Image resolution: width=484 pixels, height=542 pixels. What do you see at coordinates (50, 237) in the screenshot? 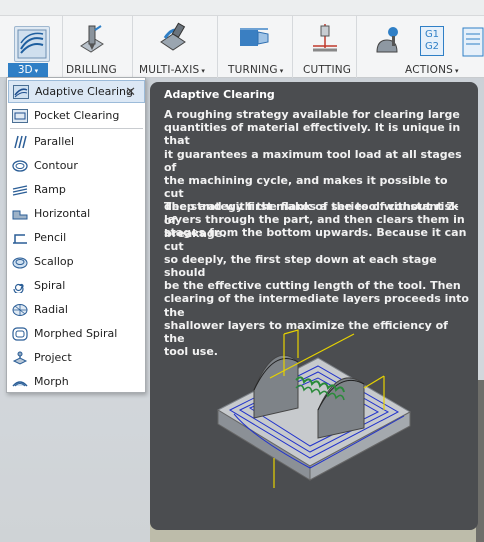
I see `menu-item-label: Pencil` at bounding box center [50, 237].